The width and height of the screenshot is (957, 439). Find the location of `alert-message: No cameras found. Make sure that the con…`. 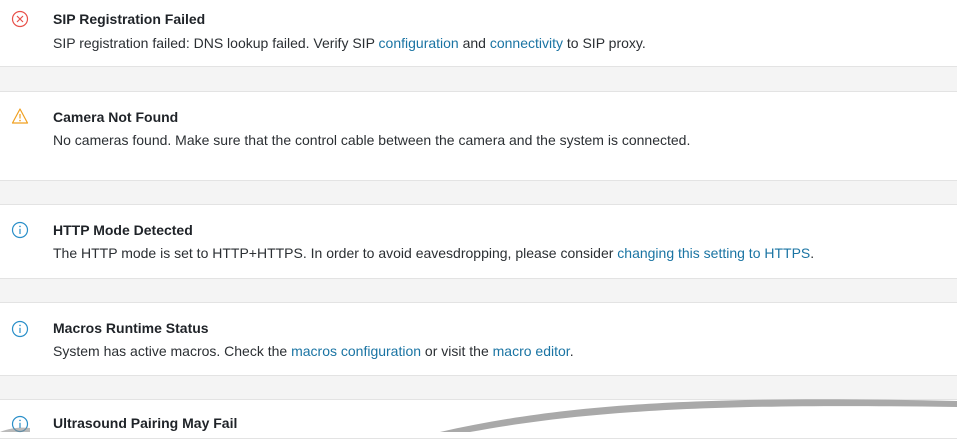

alert-message: No cameras found. Make sure that the con… is located at coordinates (371, 140).